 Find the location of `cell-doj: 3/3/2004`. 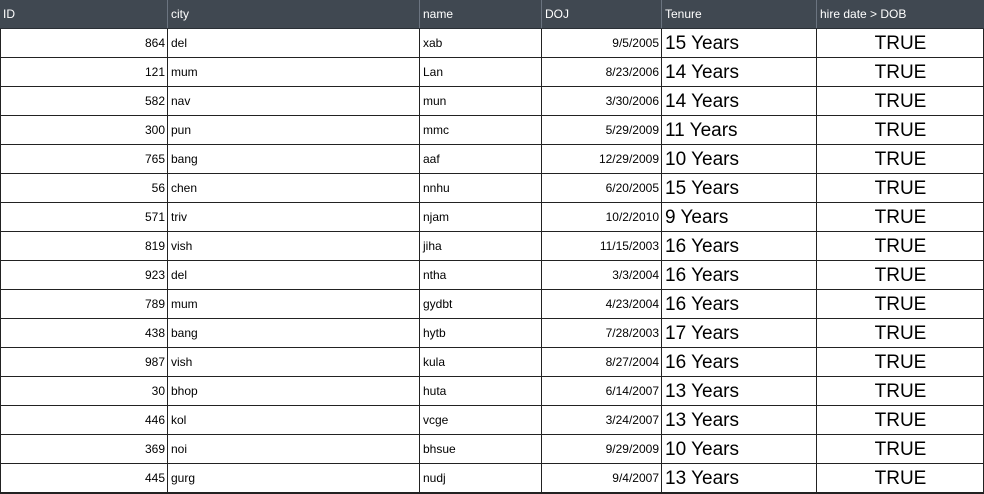

cell-doj: 3/3/2004 is located at coordinates (601, 275).